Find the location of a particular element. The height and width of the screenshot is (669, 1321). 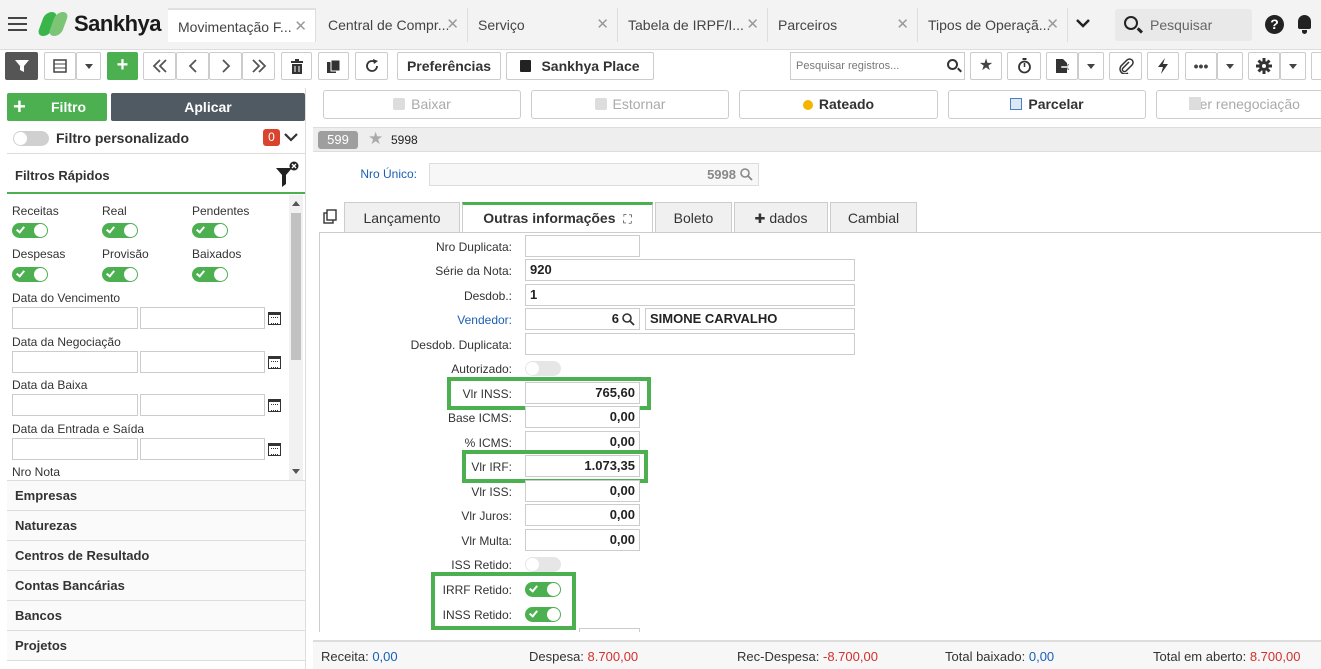

section-centros-resultado: Centros de Resultado is located at coordinates (156, 556).